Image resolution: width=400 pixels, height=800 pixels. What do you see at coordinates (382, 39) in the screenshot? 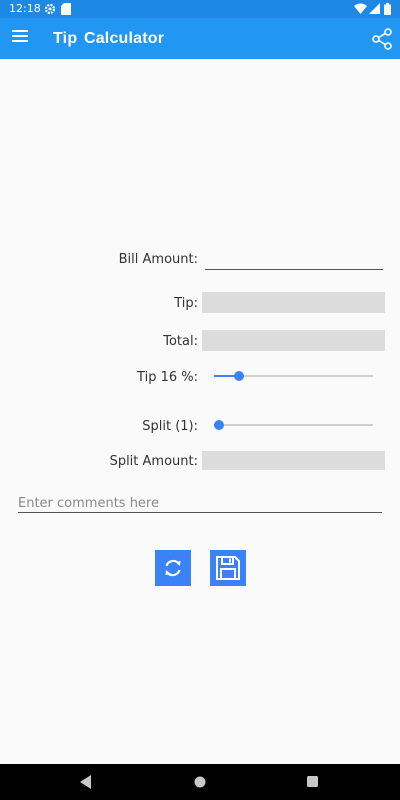
I see `share-icon` at bounding box center [382, 39].